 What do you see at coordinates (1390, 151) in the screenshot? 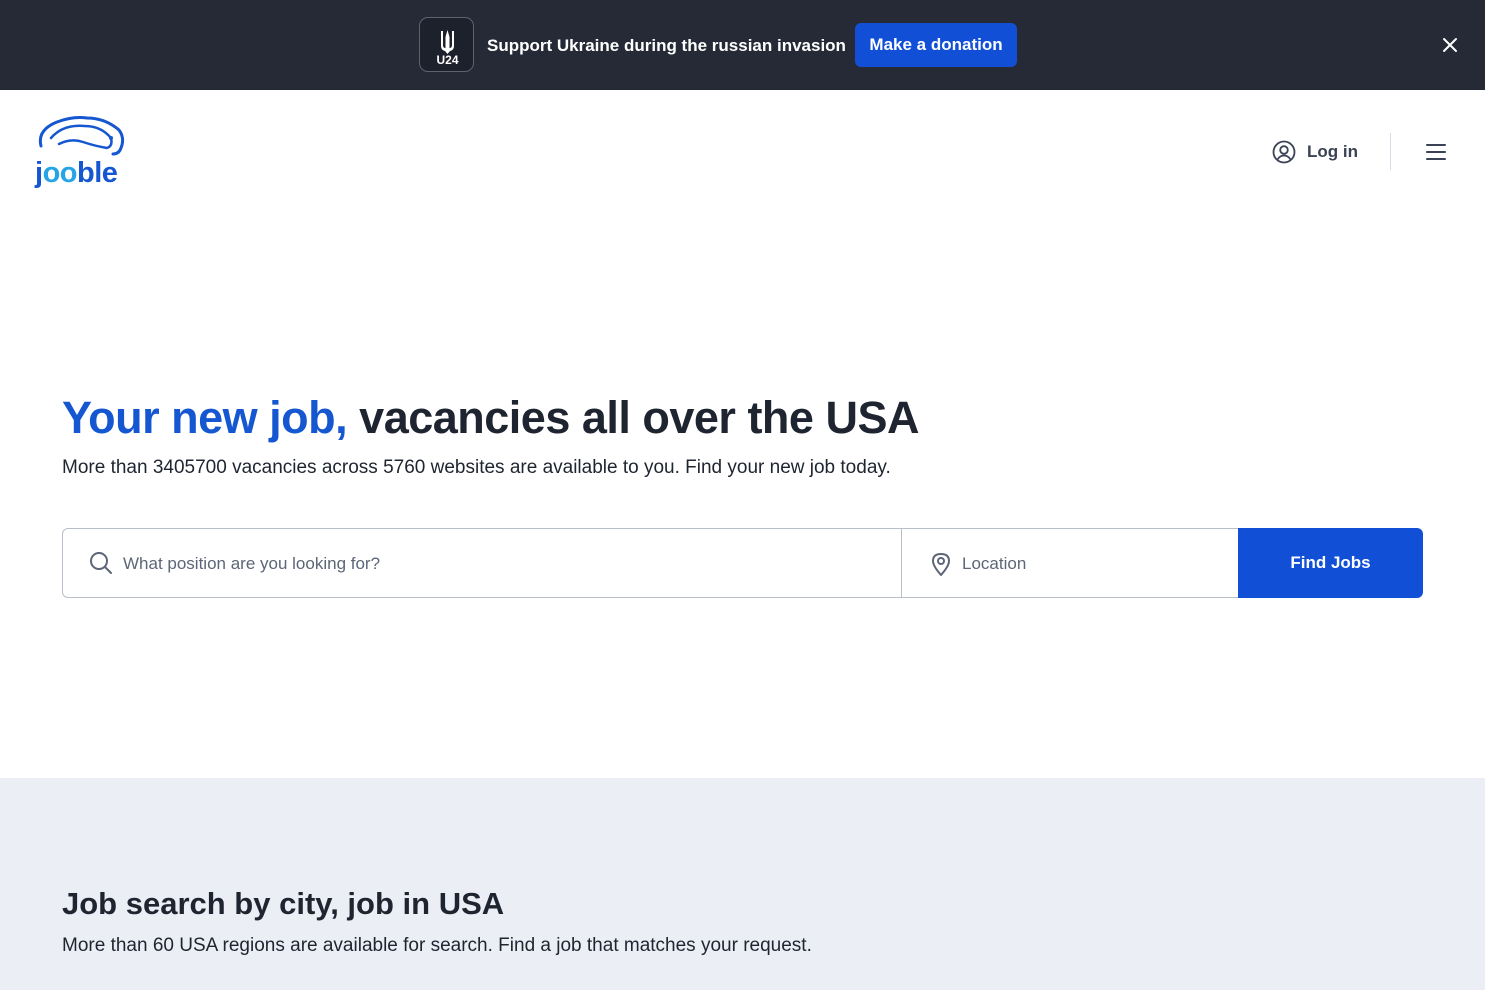
I see `header-divider` at bounding box center [1390, 151].